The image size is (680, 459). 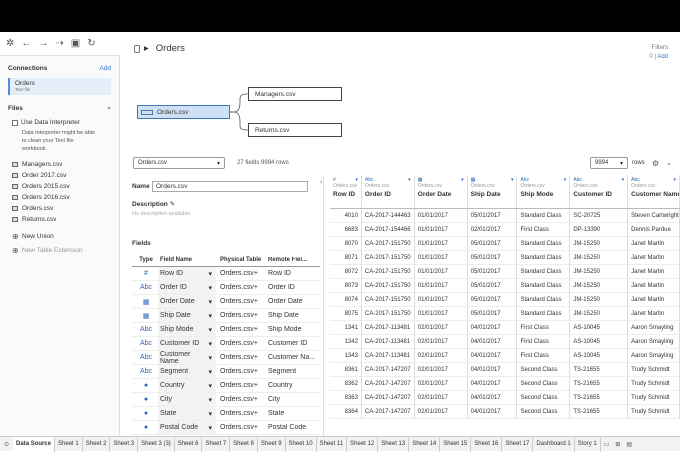 I want to click on field-row: ▦ Ship Date ▾ Orders.csv+ Ship Date, so click(x=226, y=316).